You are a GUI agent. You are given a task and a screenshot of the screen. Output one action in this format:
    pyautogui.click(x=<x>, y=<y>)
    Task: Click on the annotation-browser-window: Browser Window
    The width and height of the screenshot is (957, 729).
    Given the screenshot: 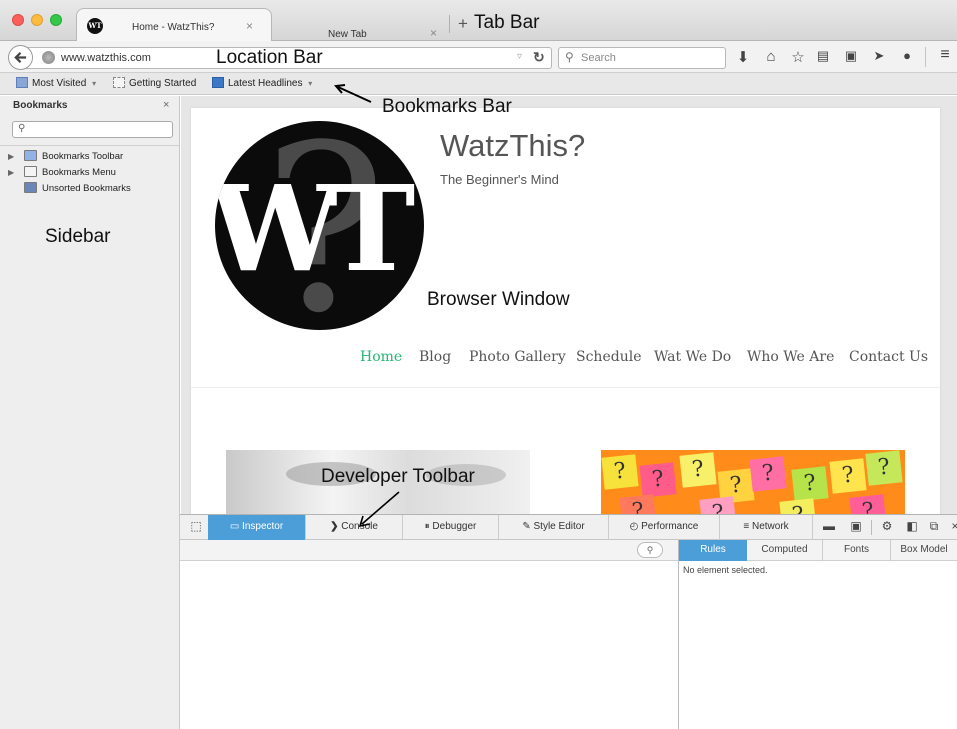 What is the action you would take?
    pyautogui.click(x=498, y=299)
    